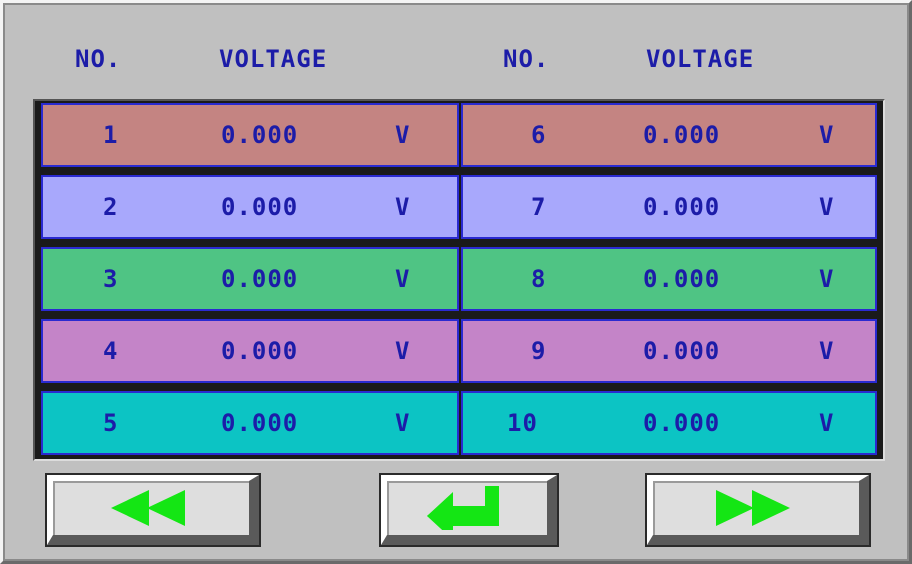  Describe the element at coordinates (700, 59) in the screenshot. I see `header-voltage-right: VOLTAGE` at that location.